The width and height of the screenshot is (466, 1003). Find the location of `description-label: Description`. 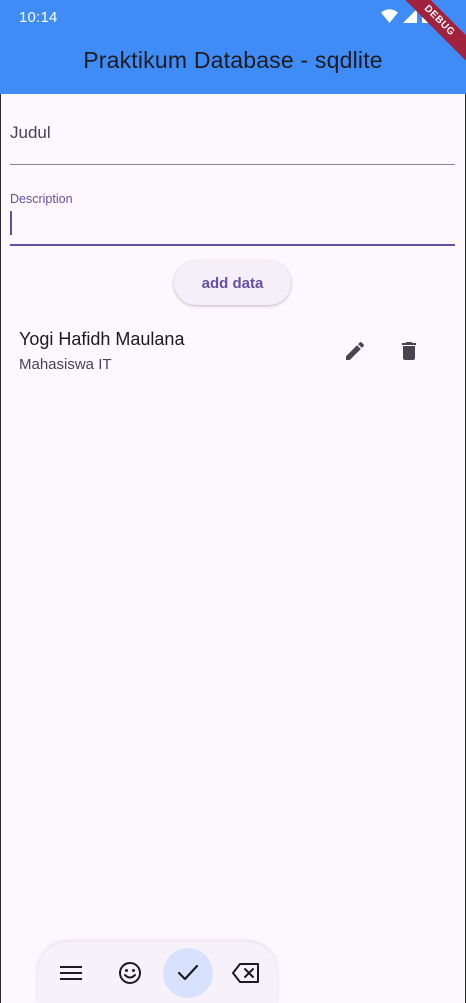

description-label: Description is located at coordinates (41, 199).